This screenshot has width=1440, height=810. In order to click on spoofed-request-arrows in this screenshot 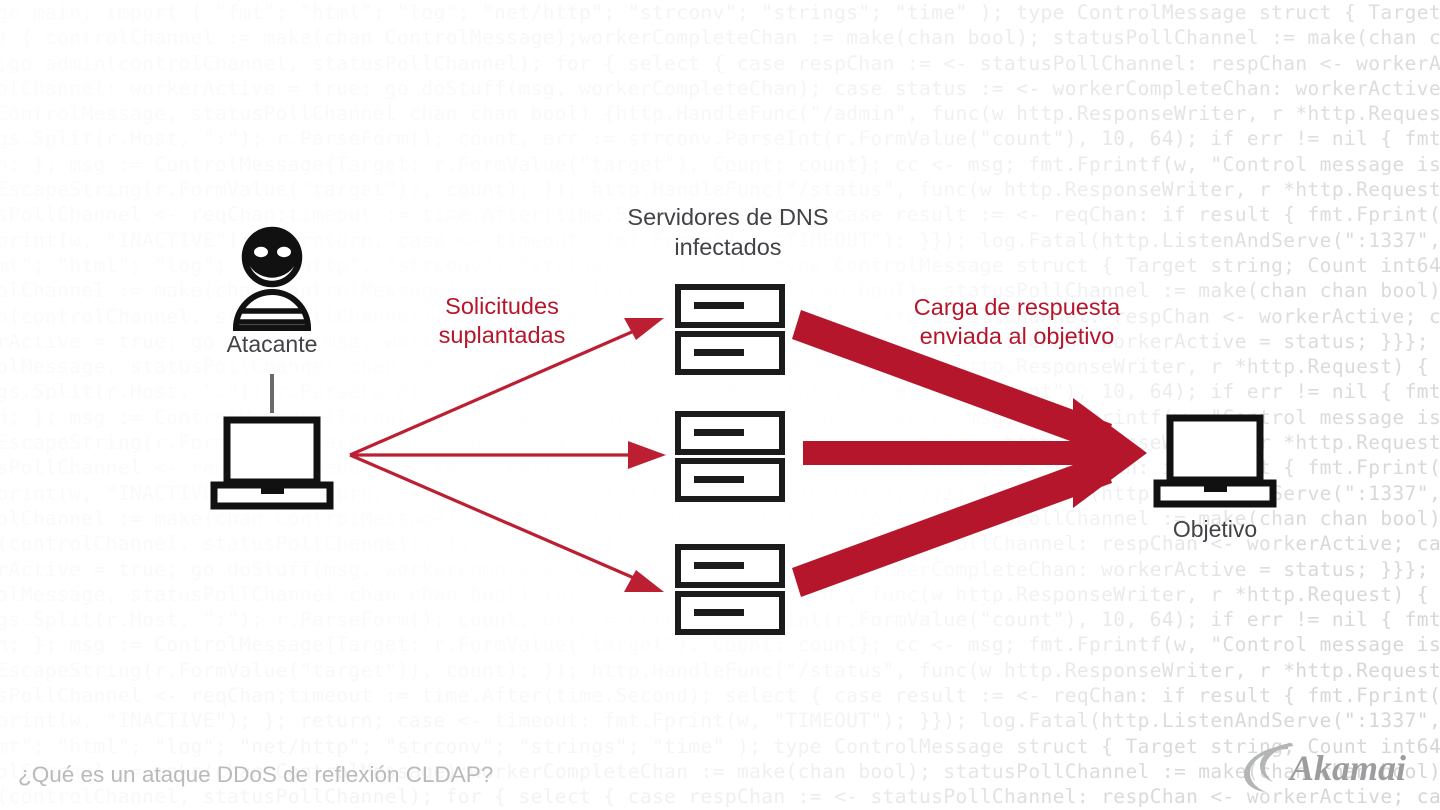, I will do `click(507, 455)`.